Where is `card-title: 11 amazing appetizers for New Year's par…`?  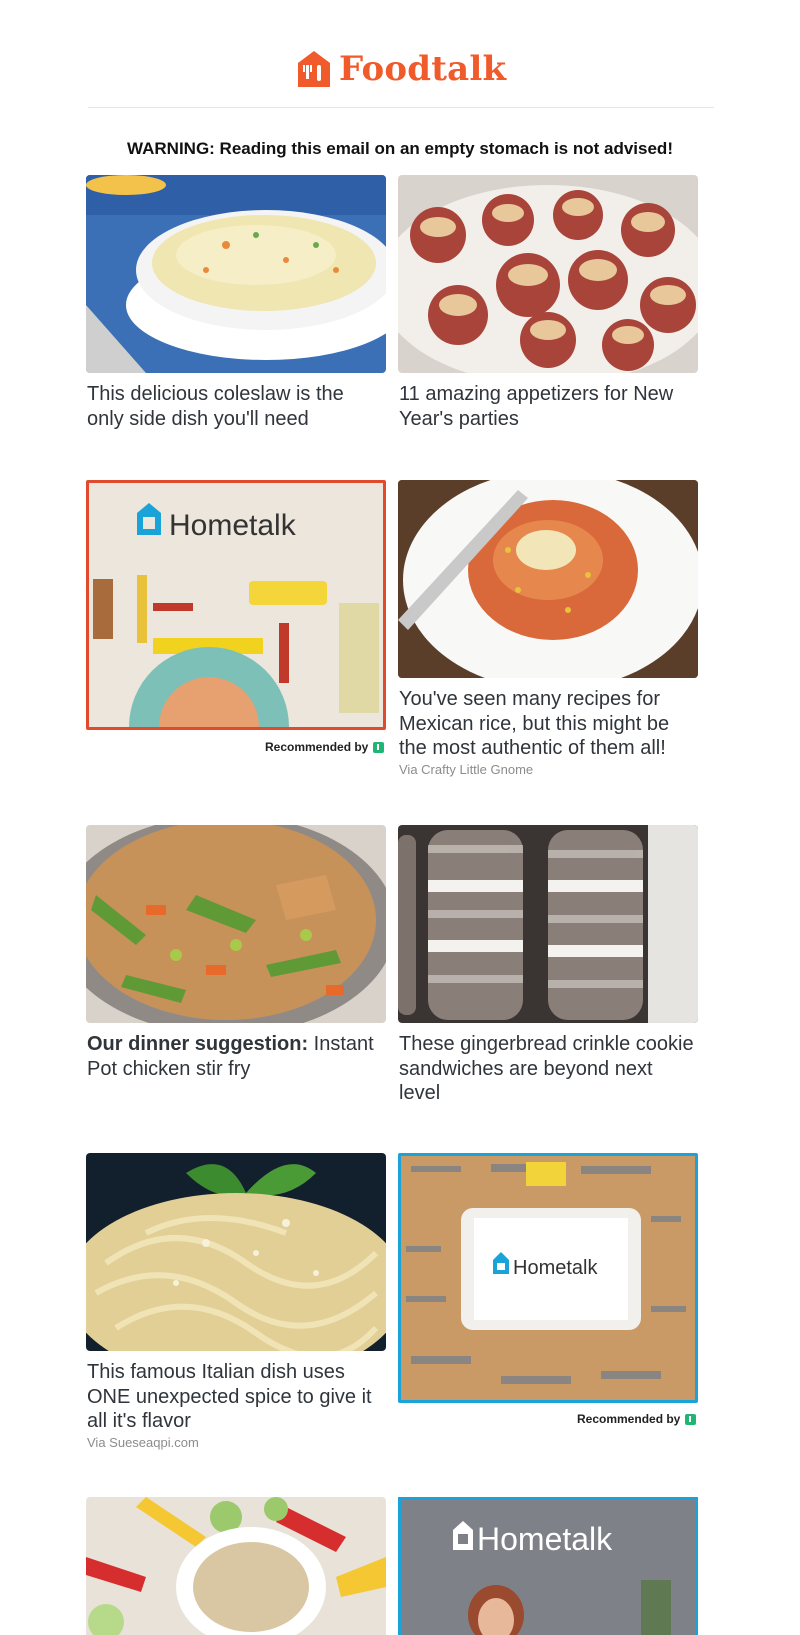
card-title: 11 amazing appetizers for New Year's par… is located at coordinates (546, 406).